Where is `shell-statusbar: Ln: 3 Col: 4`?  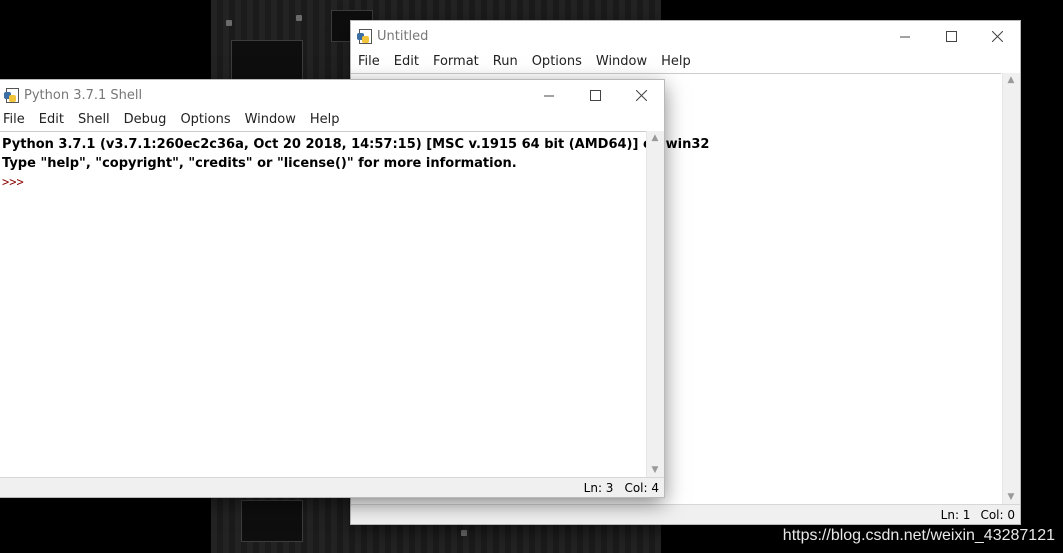 shell-statusbar: Ln: 3 Col: 4 is located at coordinates (332, 487).